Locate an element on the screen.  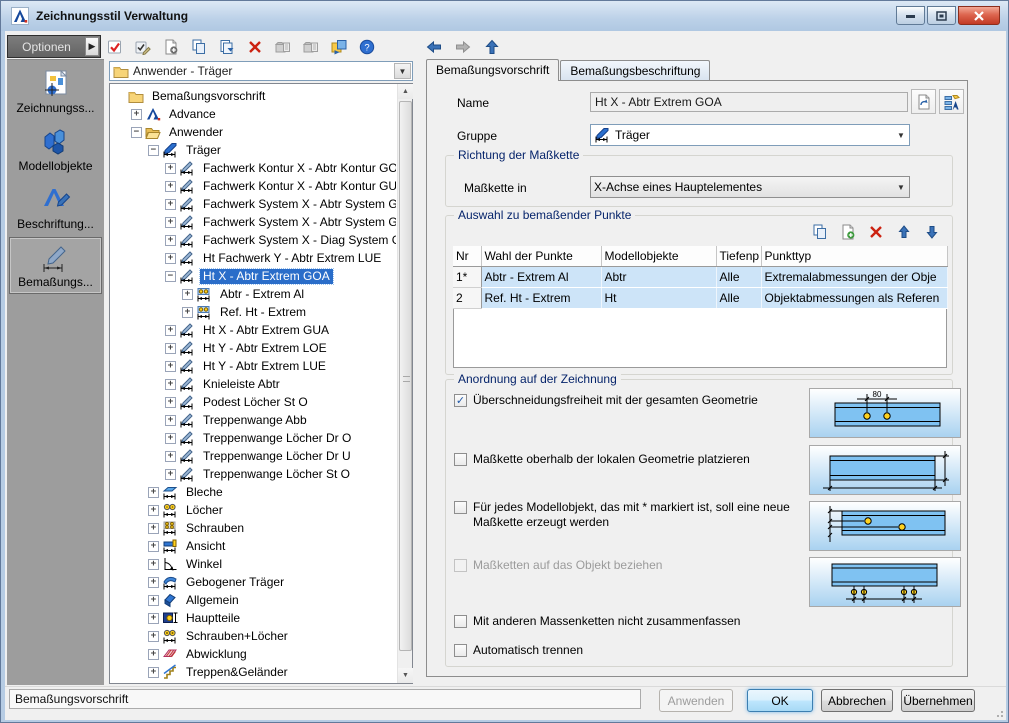
tree-item: + Hauptteile is located at coordinates (253, 618).